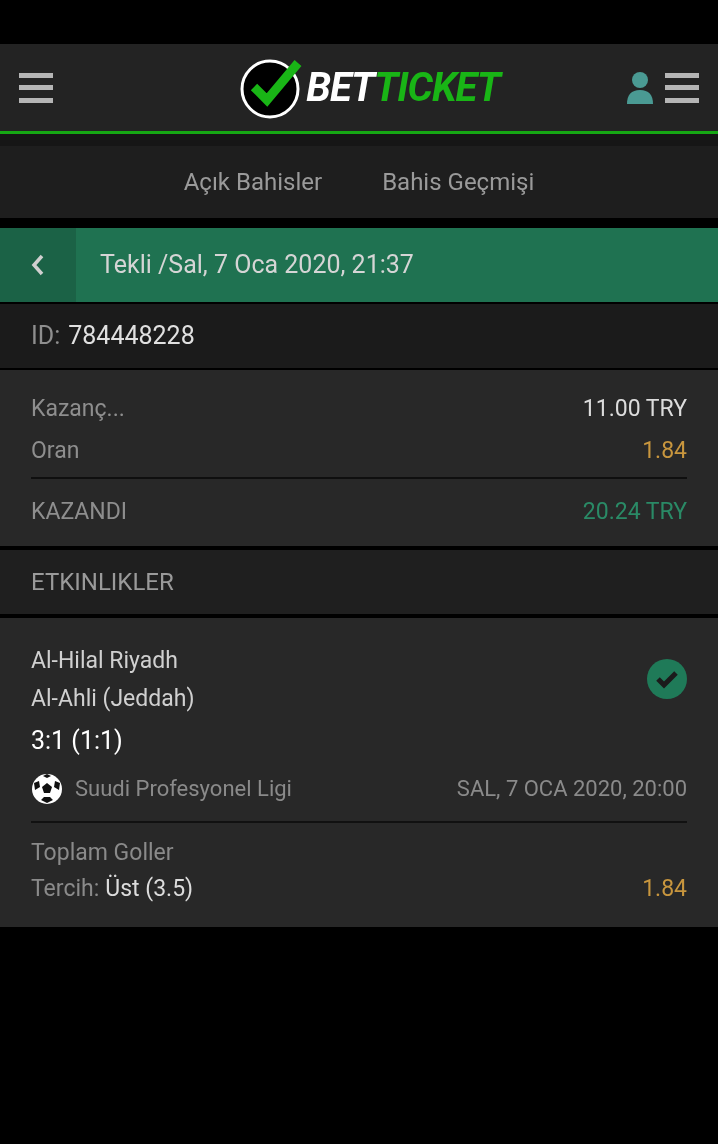 This screenshot has width=718, height=1144. I want to click on summary-value: 1.84, so click(664, 450).